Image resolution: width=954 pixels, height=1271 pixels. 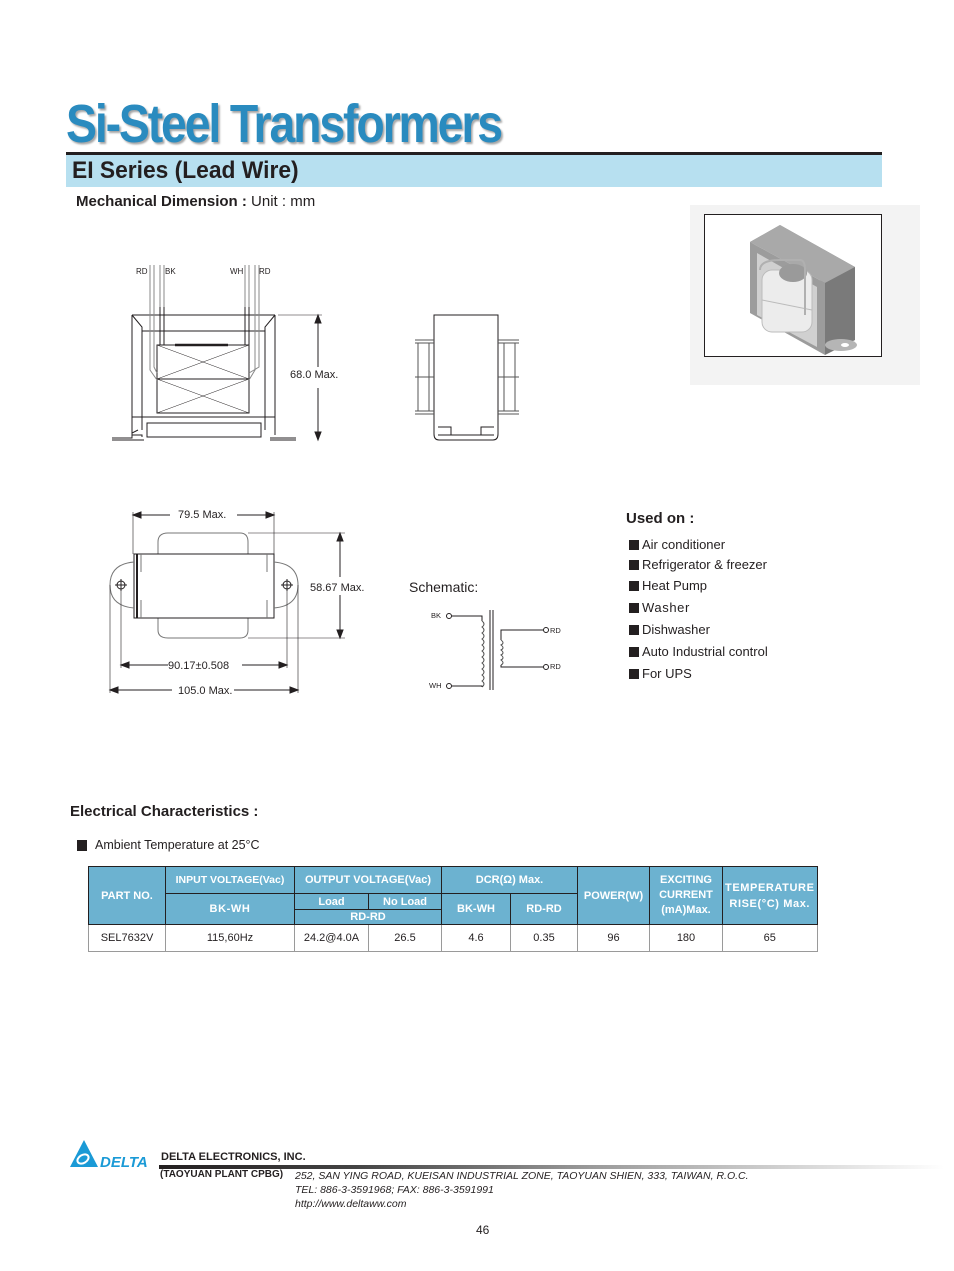 What do you see at coordinates (405, 901) in the screenshot?
I see `header-output-no-load: No Load` at bounding box center [405, 901].